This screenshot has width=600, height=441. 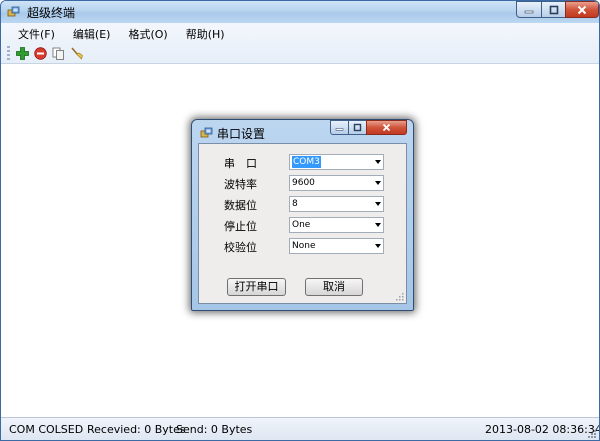 What do you see at coordinates (13, 11) in the screenshot?
I see `app-icon` at bounding box center [13, 11].